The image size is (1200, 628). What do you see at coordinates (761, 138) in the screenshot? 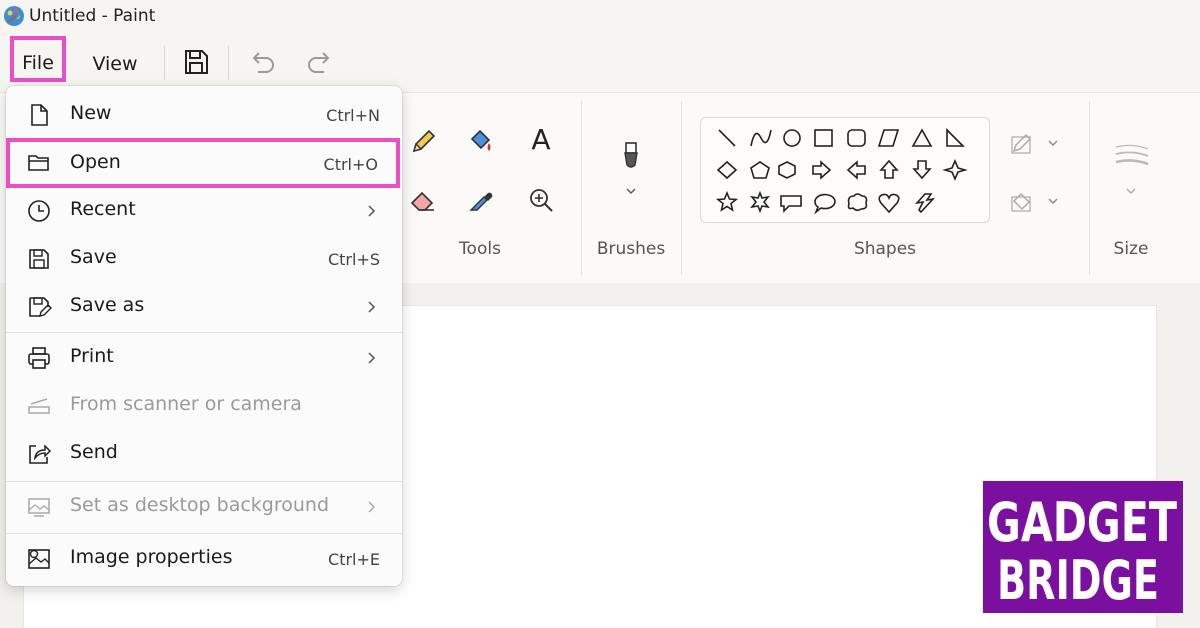
I see `curve-shape-icon` at bounding box center [761, 138].